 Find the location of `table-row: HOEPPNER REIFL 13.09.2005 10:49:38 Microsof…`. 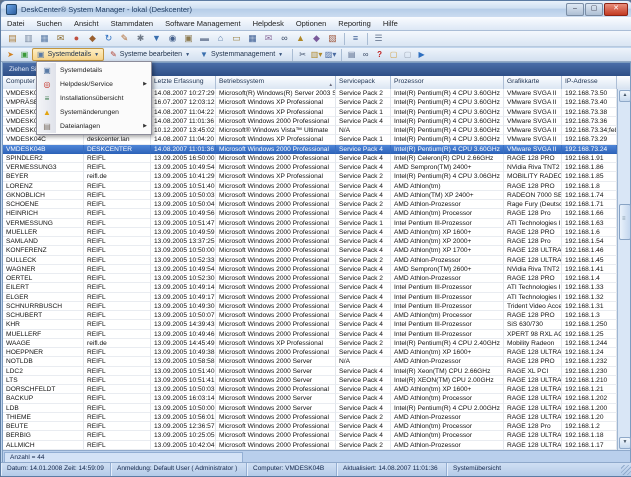

table-row: HOEPPNER REIFL 13.09.2005 10:49:38 Microsof… is located at coordinates (310, 353).